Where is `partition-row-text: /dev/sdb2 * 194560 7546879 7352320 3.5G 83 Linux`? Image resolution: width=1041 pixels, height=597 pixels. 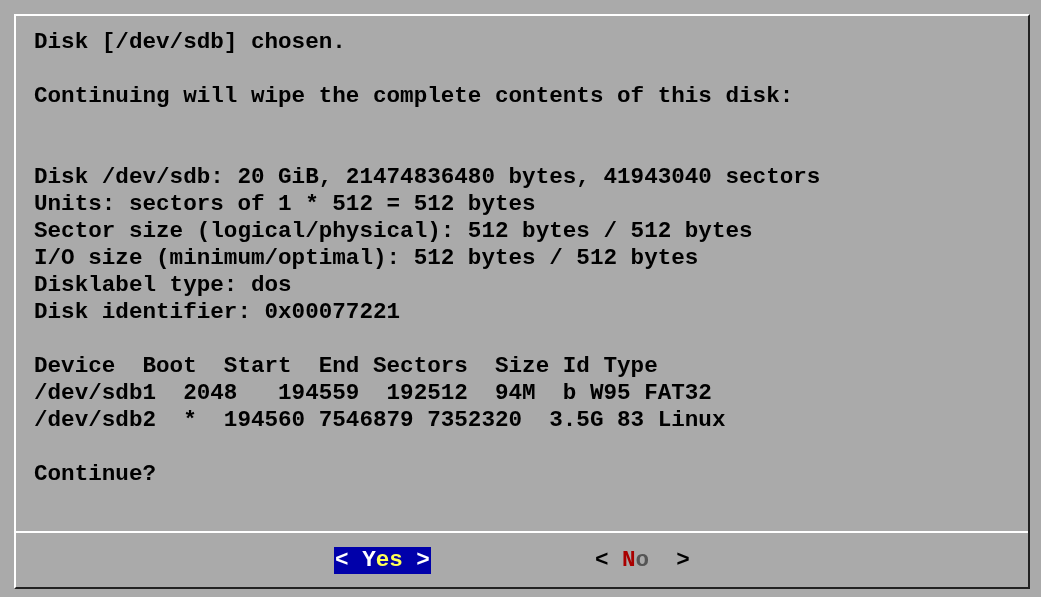
partition-row-text: /dev/sdb2 * 194560 7546879 7352320 3.5G 83 Linux is located at coordinates (380, 420).